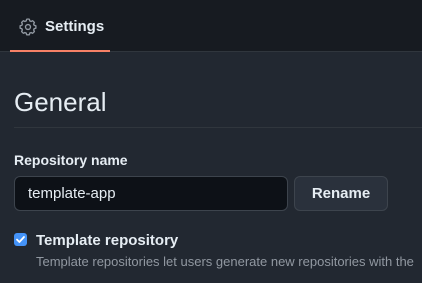 Image resolution: width=422 pixels, height=283 pixels. I want to click on tab-settings: Settings, so click(60, 26).